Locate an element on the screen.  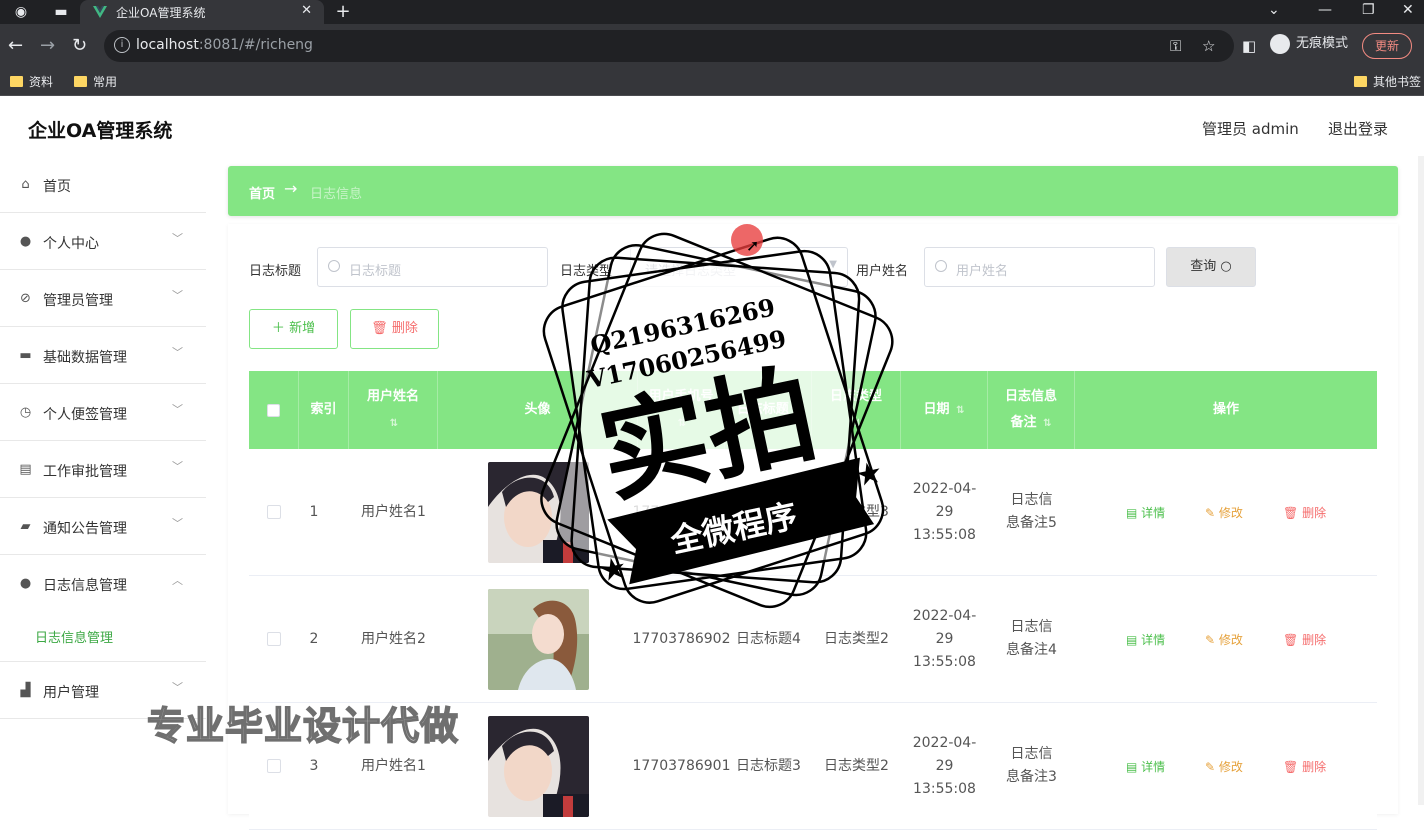
bookmark-folder-changyong: 常用 is located at coordinates (95, 81).